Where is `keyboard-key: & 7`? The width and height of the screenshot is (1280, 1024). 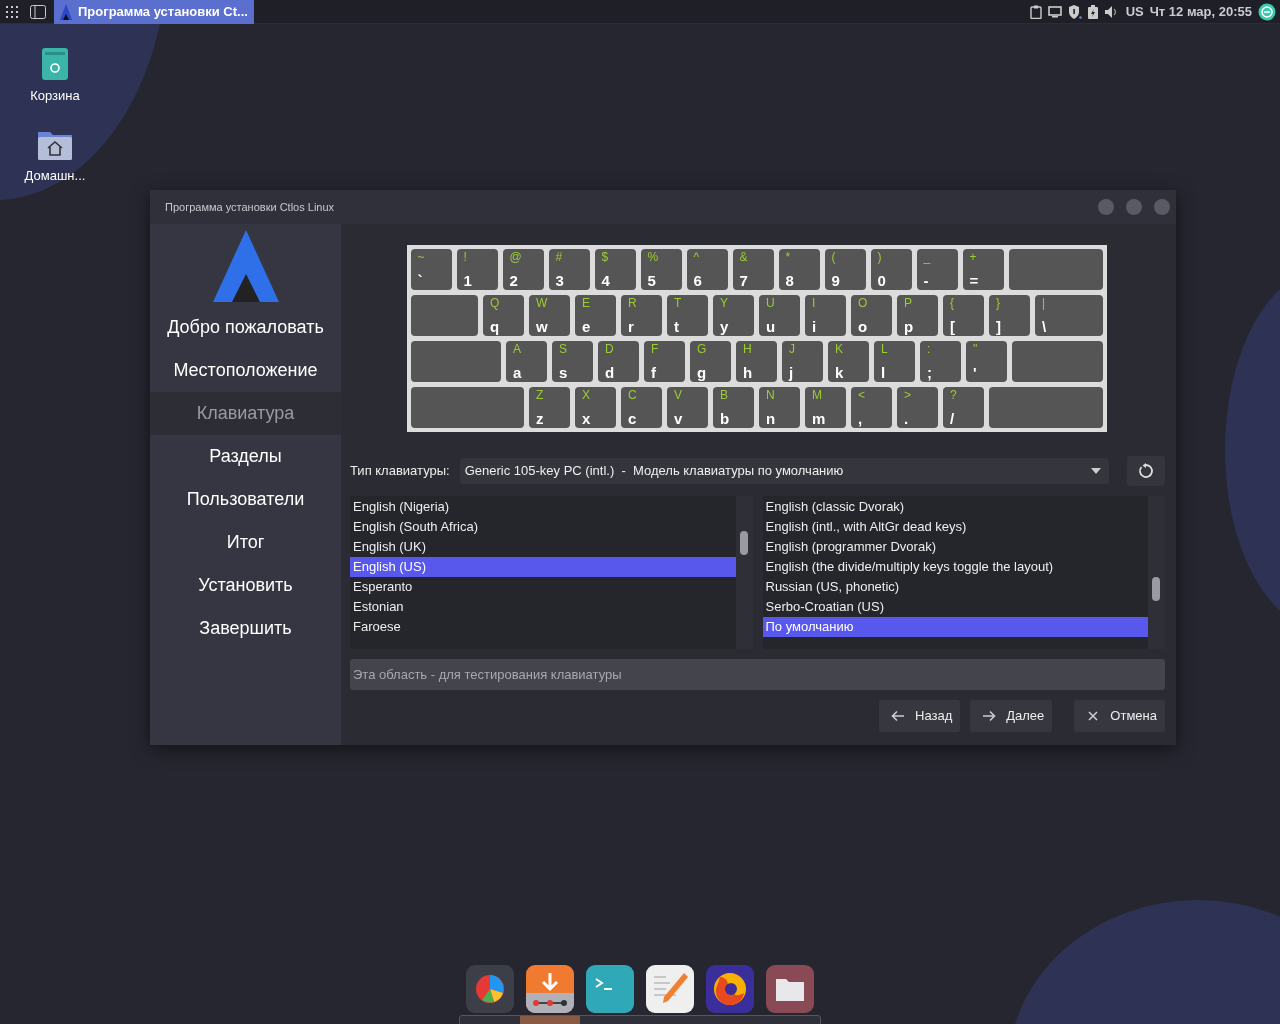
keyboard-key: & 7 is located at coordinates (753, 269).